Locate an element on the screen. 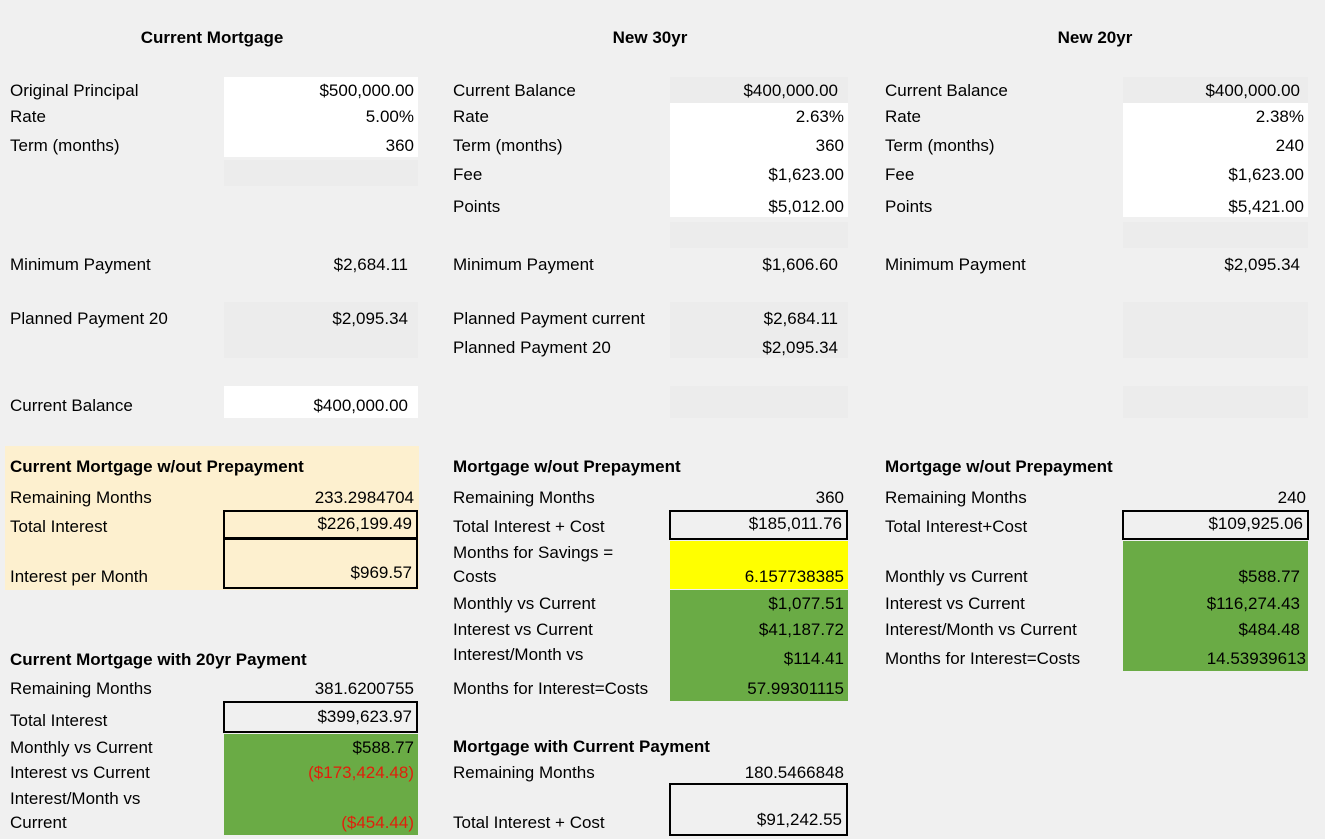  label-interest-vs-current-20: Interest vs Current is located at coordinates (955, 603).